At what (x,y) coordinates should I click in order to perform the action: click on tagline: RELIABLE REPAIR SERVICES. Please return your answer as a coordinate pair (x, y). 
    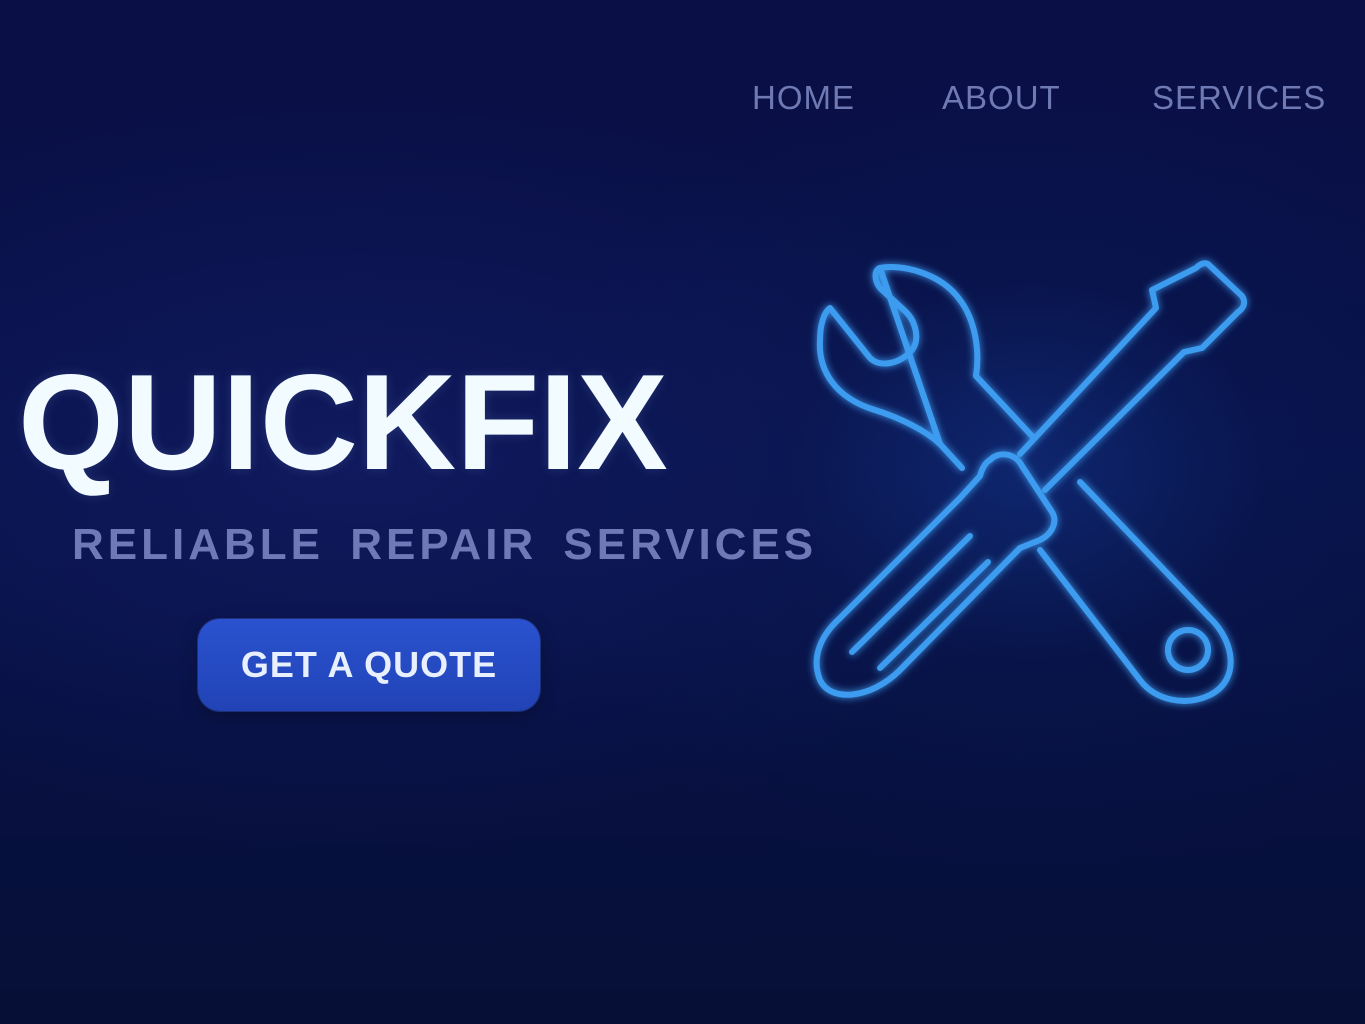
    Looking at the image, I should click on (445, 544).